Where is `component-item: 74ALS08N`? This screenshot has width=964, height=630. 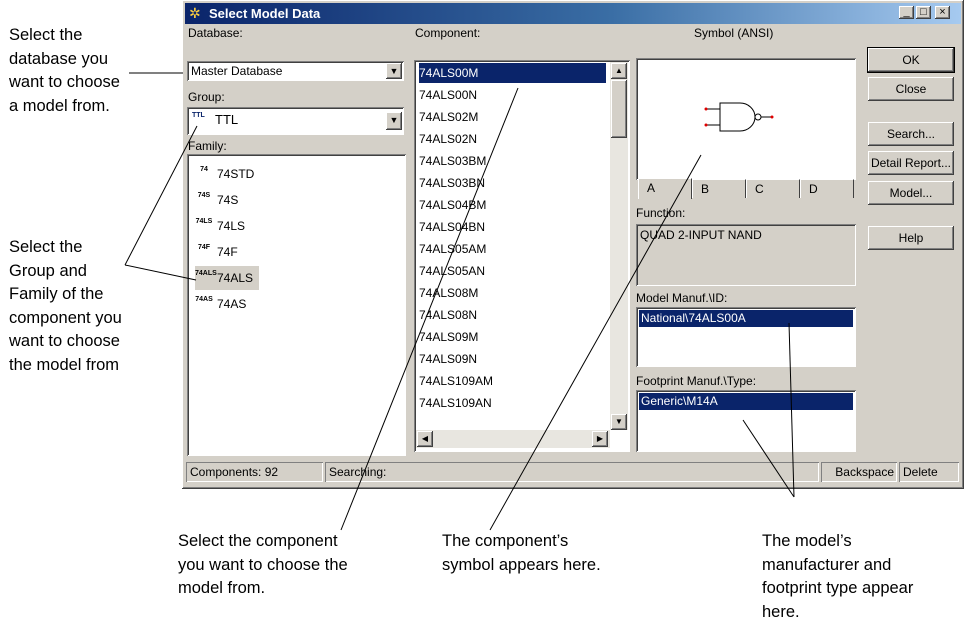
component-item: 74ALS08N is located at coordinates (512, 315).